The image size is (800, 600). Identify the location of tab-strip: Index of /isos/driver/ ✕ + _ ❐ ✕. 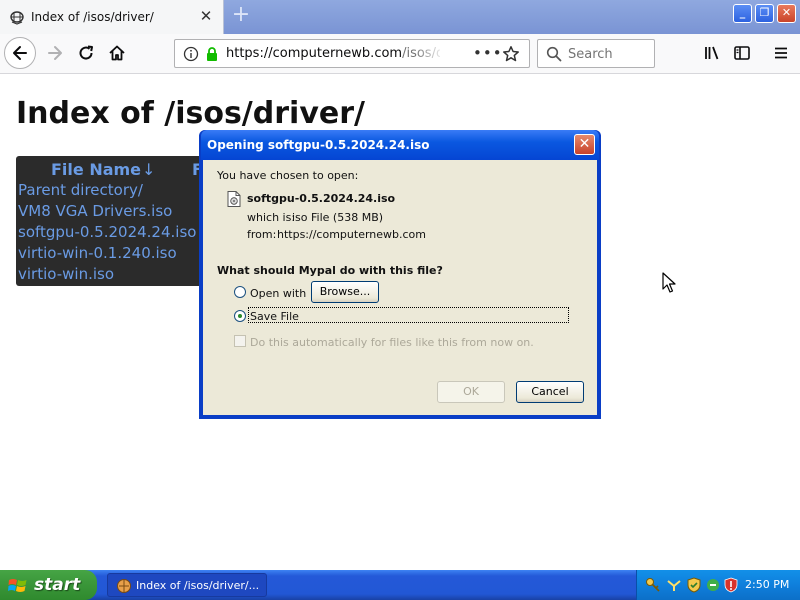
(400, 17).